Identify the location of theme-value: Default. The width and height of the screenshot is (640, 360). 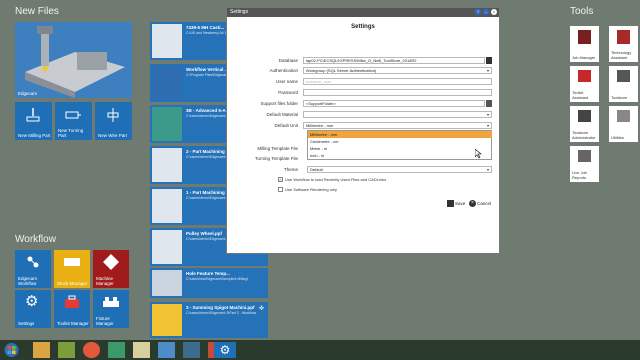
(316, 169).